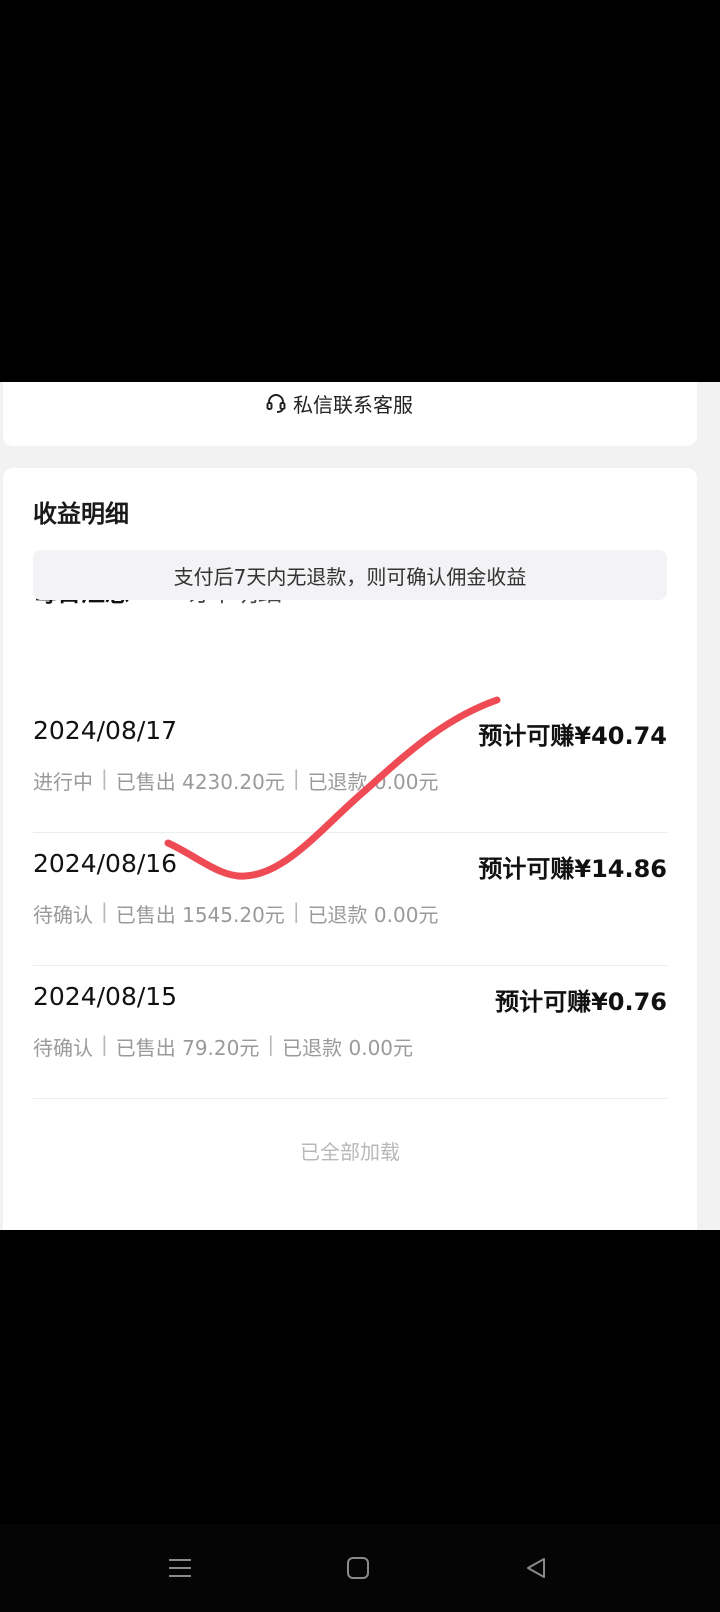 This screenshot has height=1612, width=720. I want to click on row-date: 2024/08/16, so click(105, 863).